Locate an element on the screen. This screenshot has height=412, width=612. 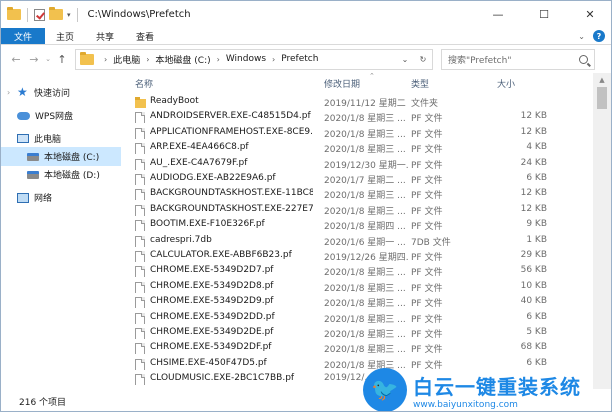
file-size: 68 KB is located at coordinates (533, 347).